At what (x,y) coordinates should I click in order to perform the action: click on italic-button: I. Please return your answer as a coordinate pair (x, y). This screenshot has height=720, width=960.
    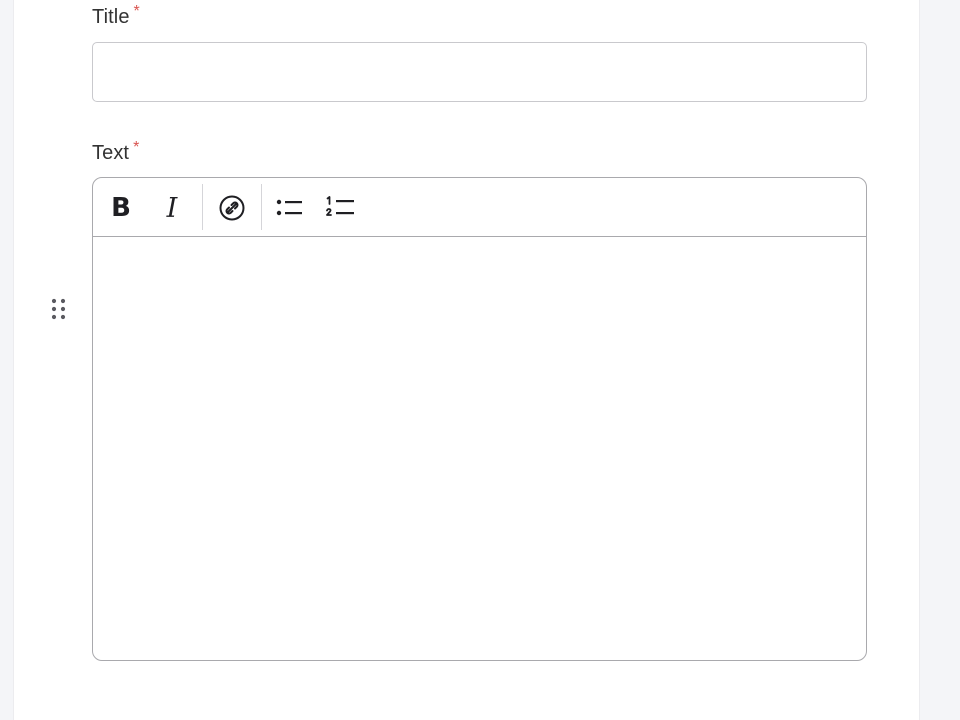
    Looking at the image, I should click on (172, 208).